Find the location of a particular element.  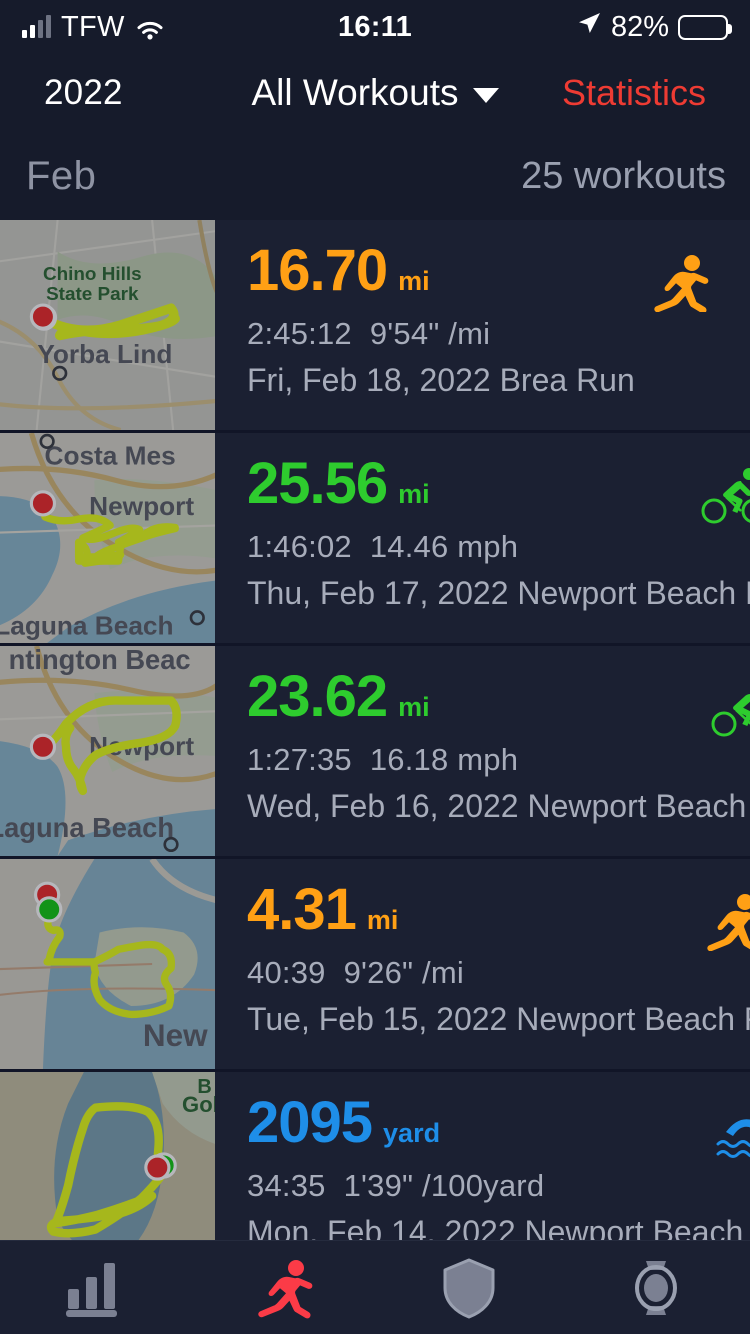

workout-date: Fri, Feb 18, 2022 is located at coordinates (369, 380).